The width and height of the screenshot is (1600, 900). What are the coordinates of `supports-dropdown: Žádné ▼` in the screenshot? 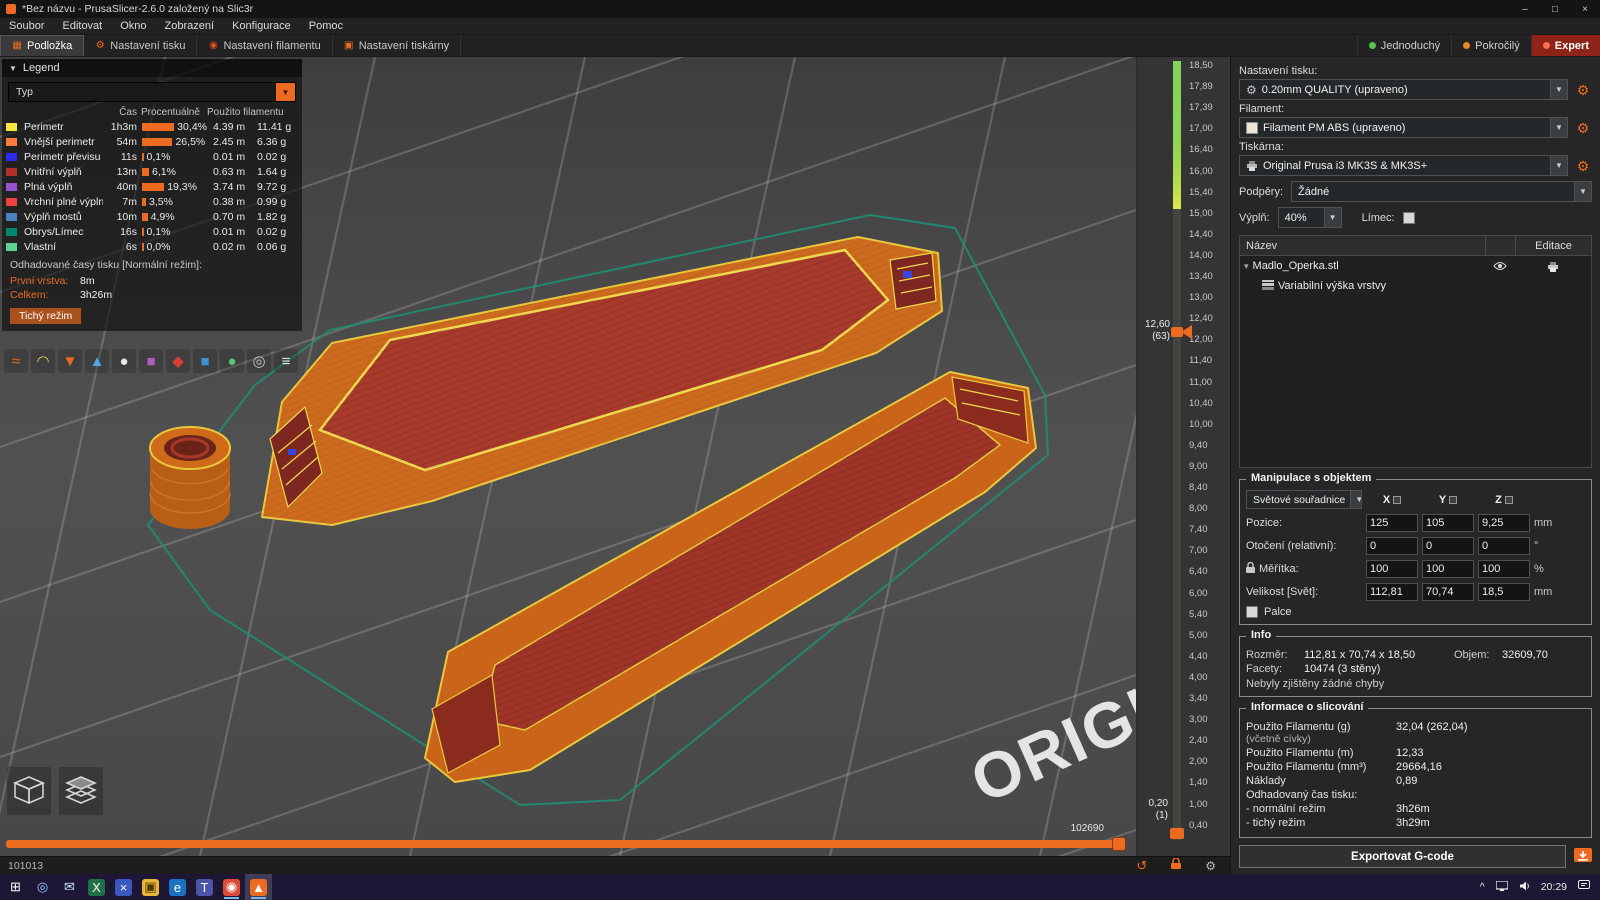 It's located at (1441, 191).